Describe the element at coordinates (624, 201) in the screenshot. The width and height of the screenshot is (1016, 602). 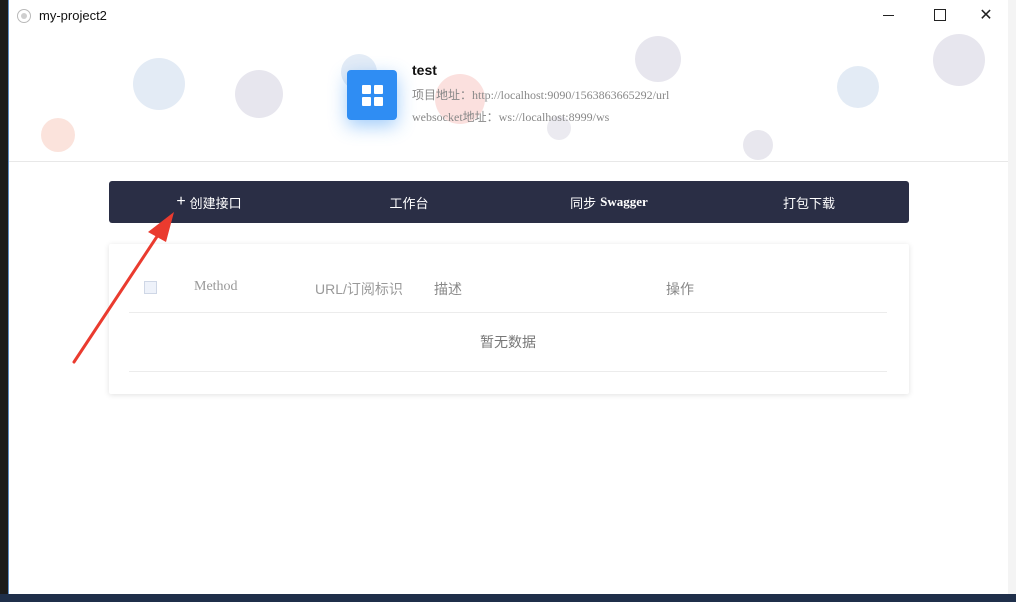
I see `swagger-label: Swagger` at that location.